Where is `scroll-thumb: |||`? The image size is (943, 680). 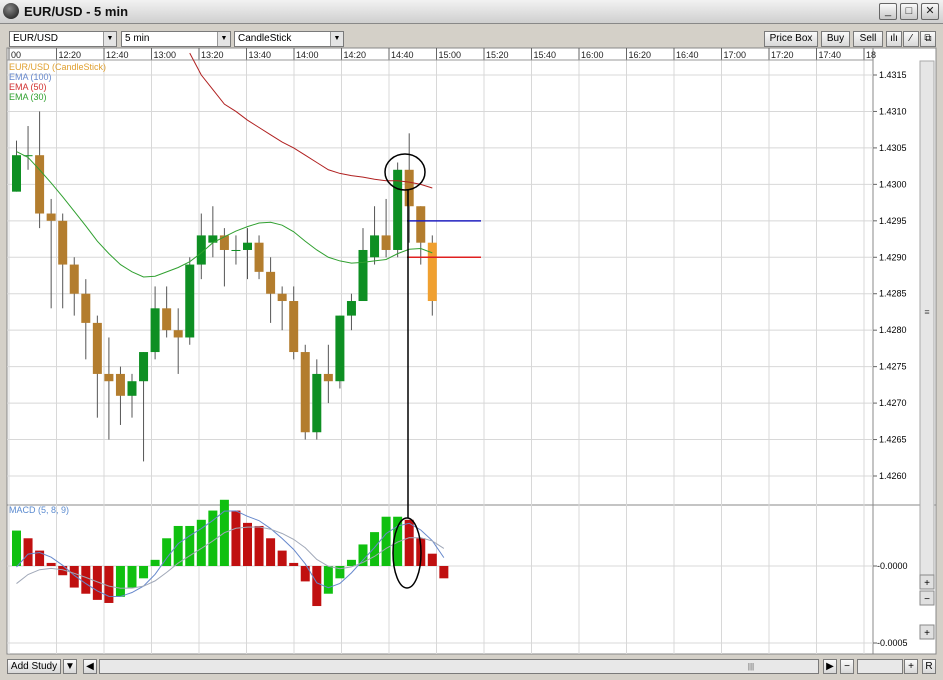
scroll-thumb: ||| is located at coordinates (751, 667).